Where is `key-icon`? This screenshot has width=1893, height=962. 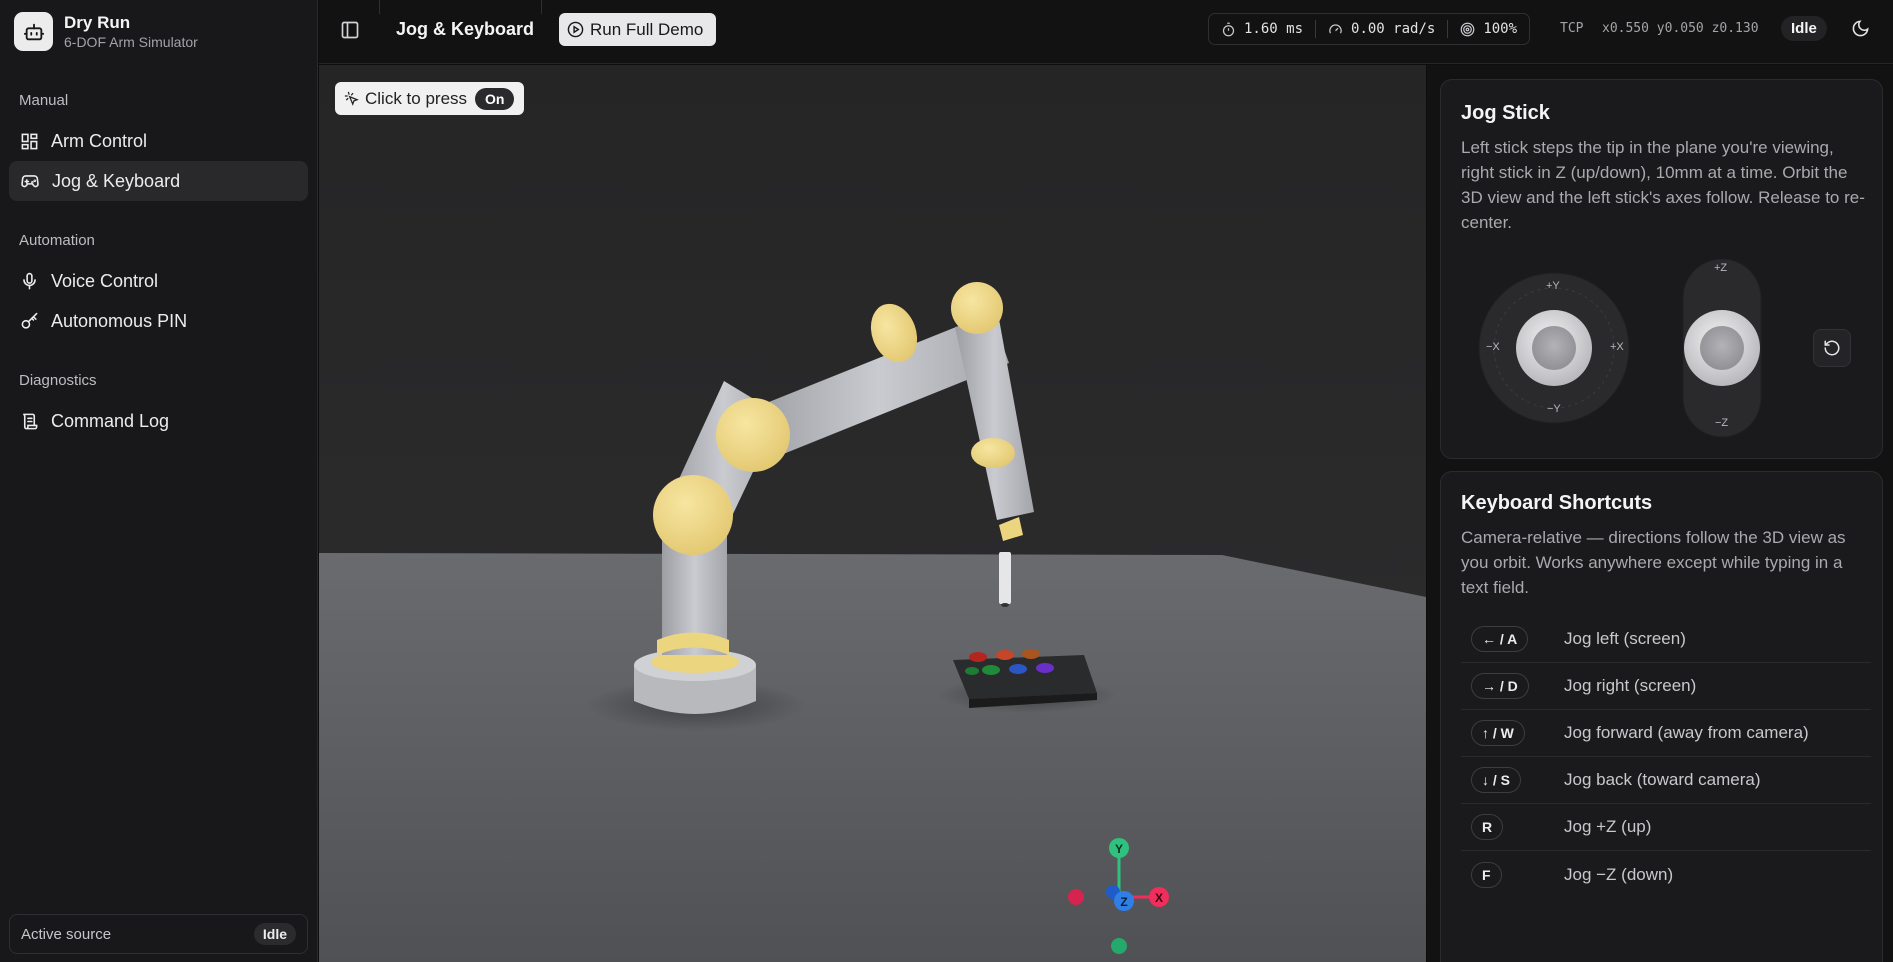 key-icon is located at coordinates (29, 320).